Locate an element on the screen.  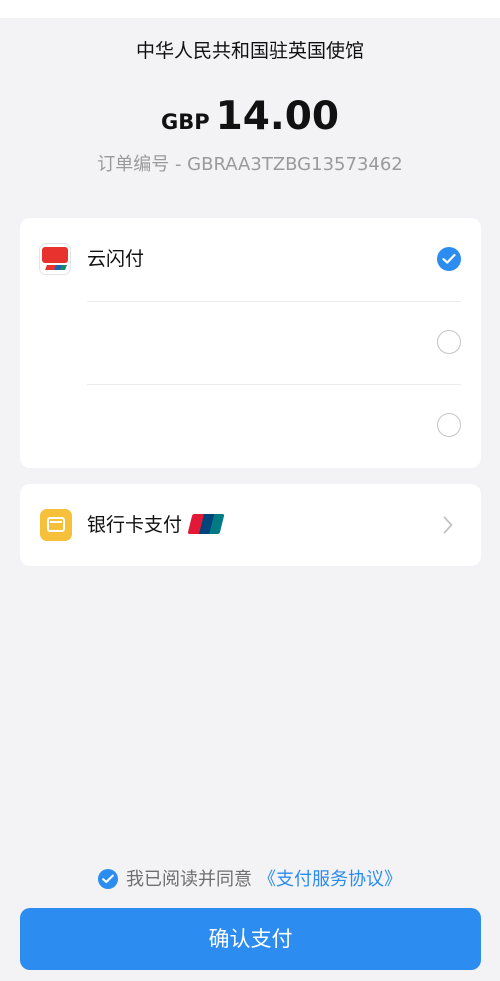
agreement-row: 我已阅读并同意 《支付服务协议》 is located at coordinates (250, 880).